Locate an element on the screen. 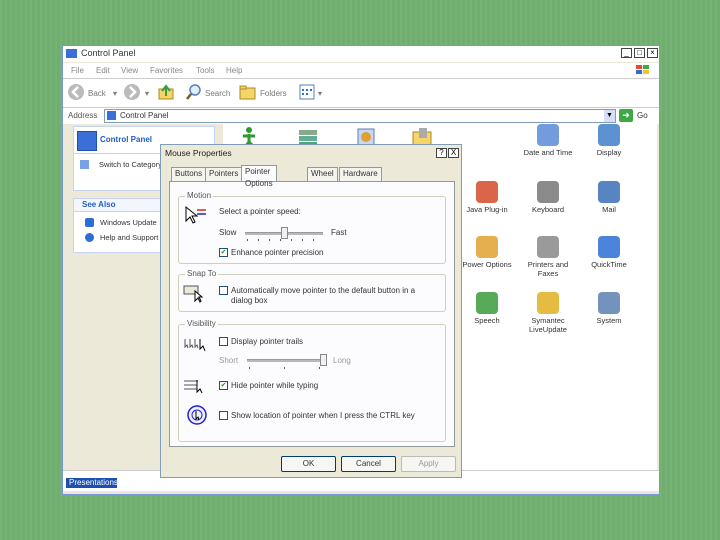  pointer-trails-checkbox is located at coordinates (223, 341).